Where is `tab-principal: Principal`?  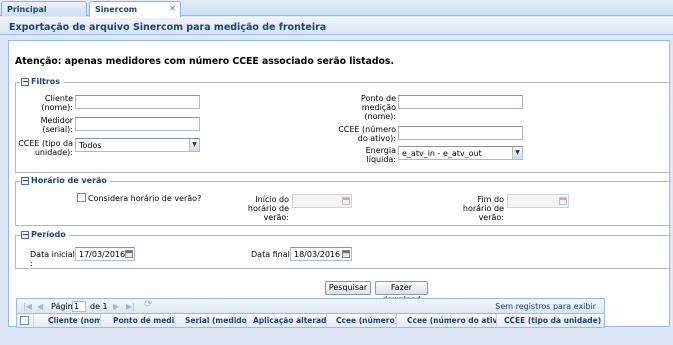
tab-principal: Principal is located at coordinates (44, 8).